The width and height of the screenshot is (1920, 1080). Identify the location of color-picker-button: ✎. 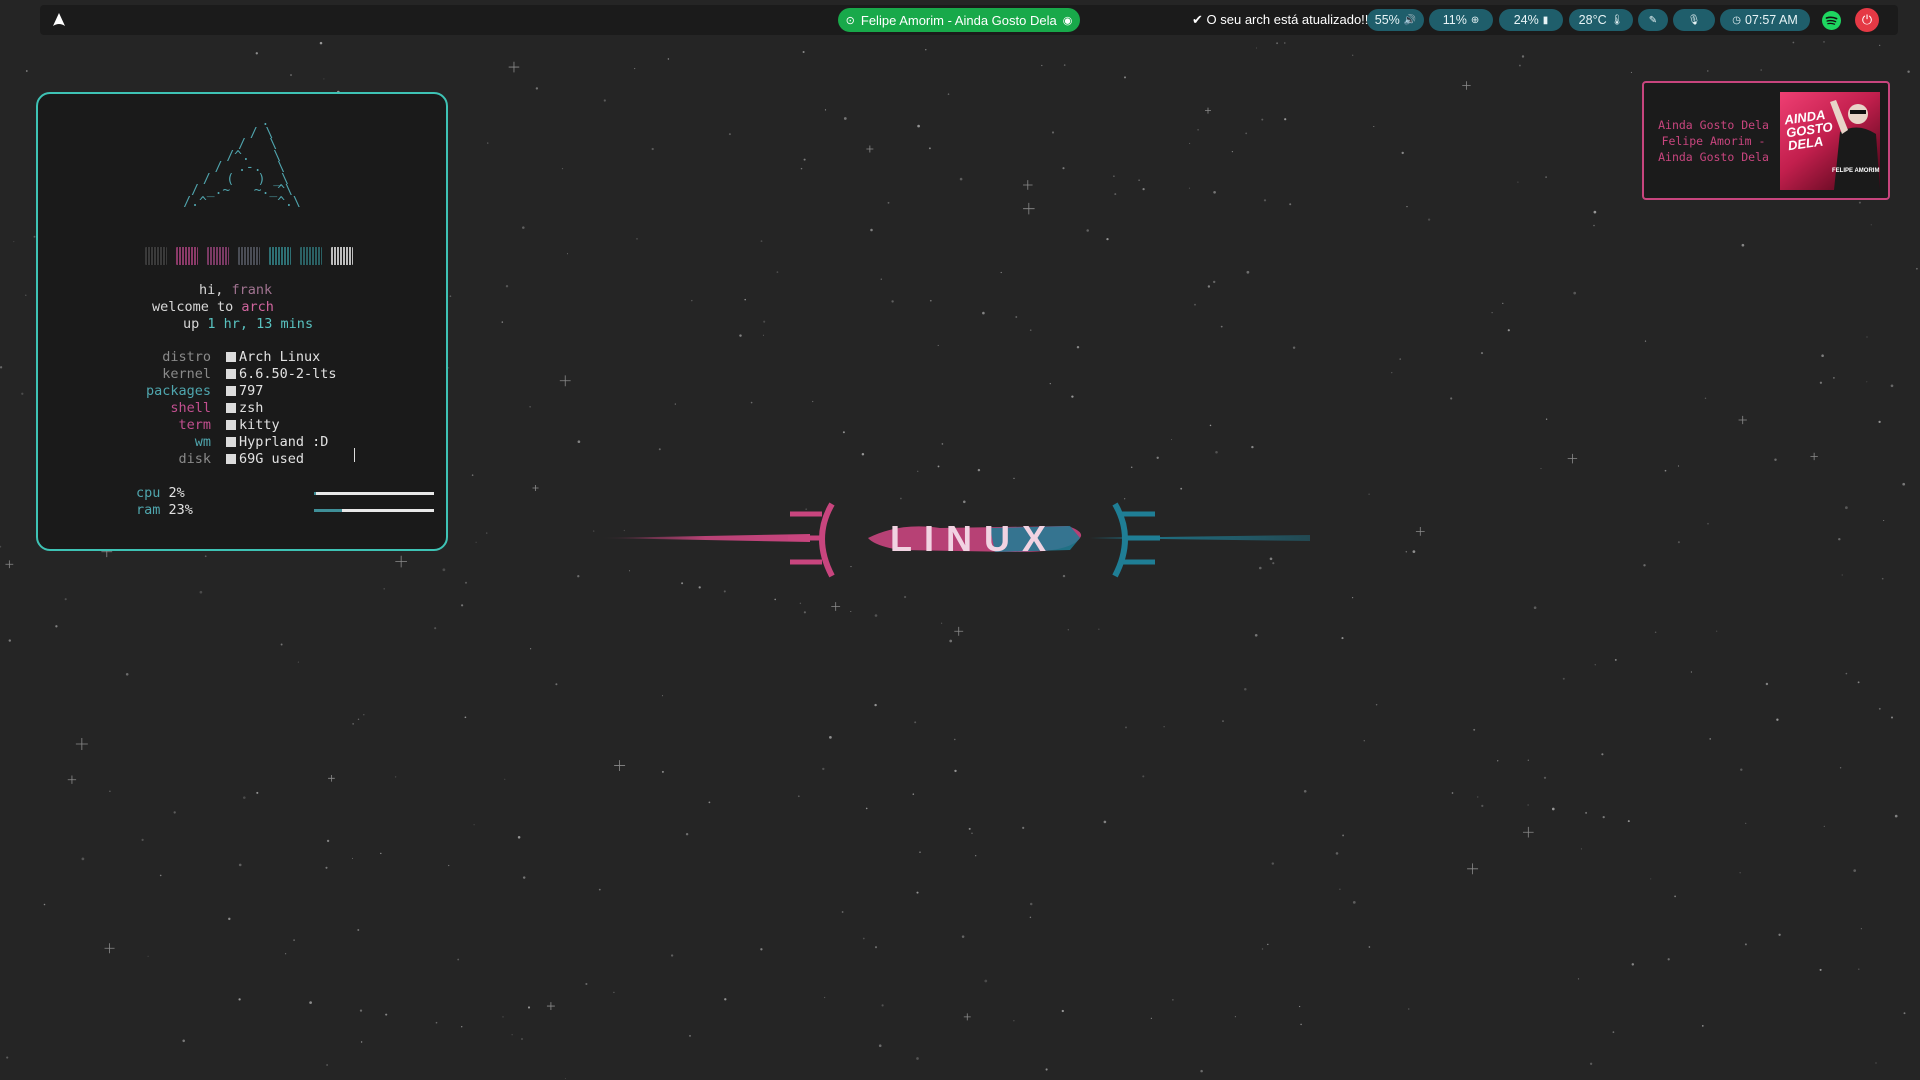
(1653, 20).